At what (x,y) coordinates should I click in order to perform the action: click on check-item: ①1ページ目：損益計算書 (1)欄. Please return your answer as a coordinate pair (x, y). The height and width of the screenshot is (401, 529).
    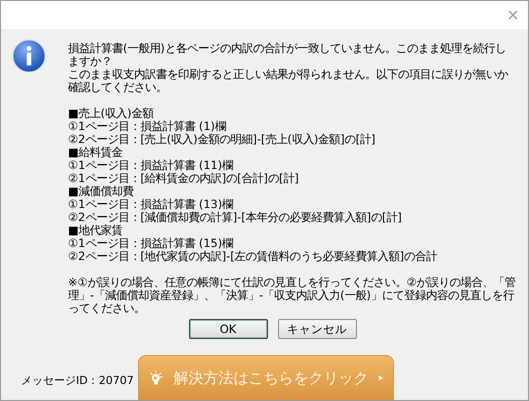
    Looking at the image, I should click on (147, 126).